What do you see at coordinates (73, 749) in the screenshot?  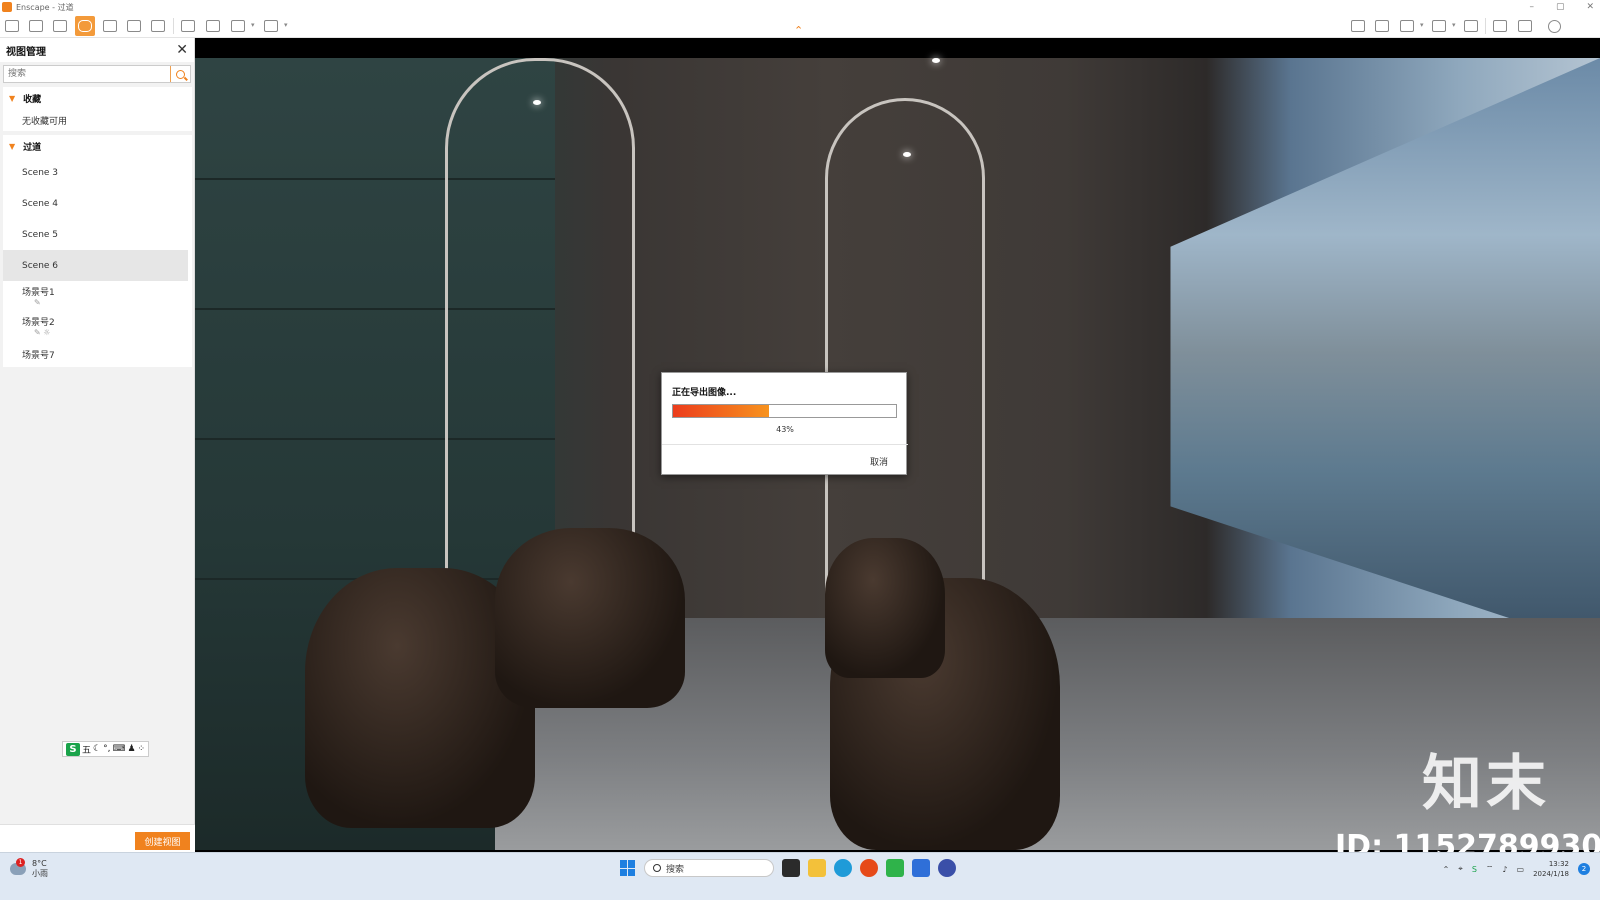 I see `sogou-ime-icon: S` at bounding box center [73, 749].